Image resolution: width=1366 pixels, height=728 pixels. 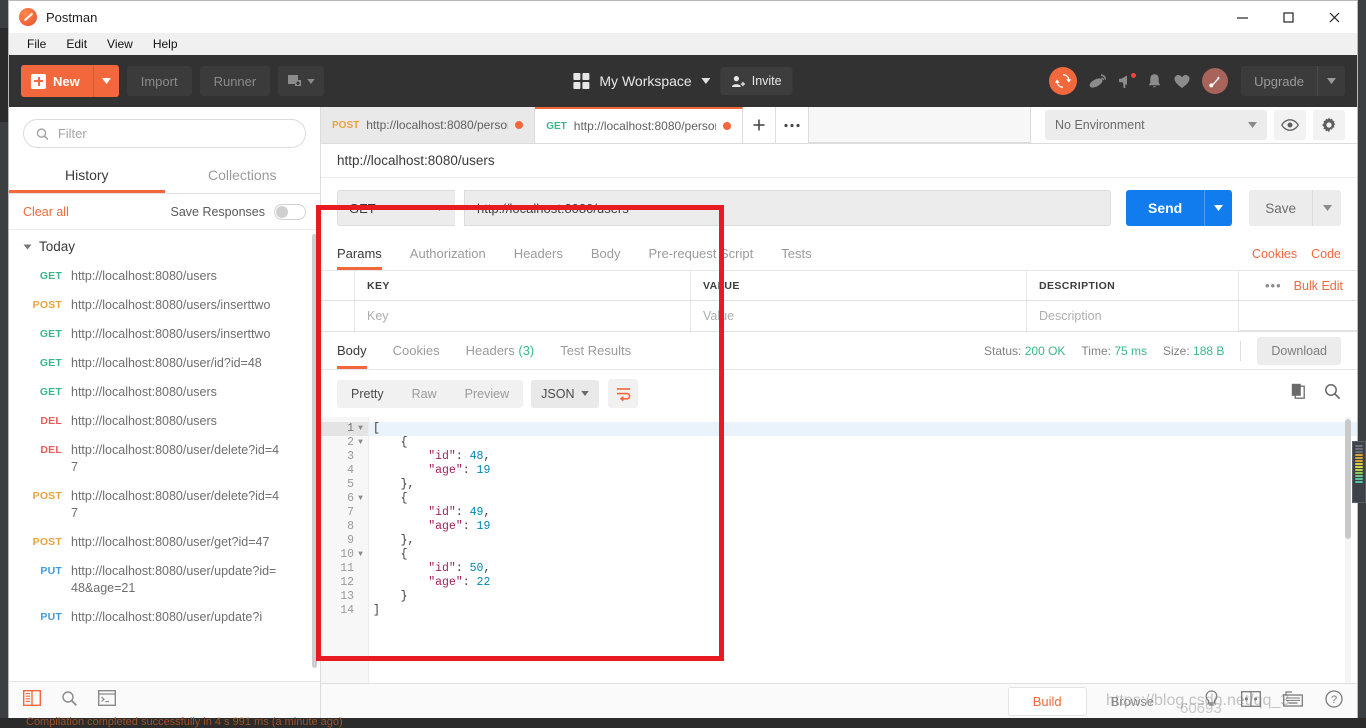 What do you see at coordinates (338, 316) in the screenshot?
I see `params-row-checkbox-cell` at bounding box center [338, 316].